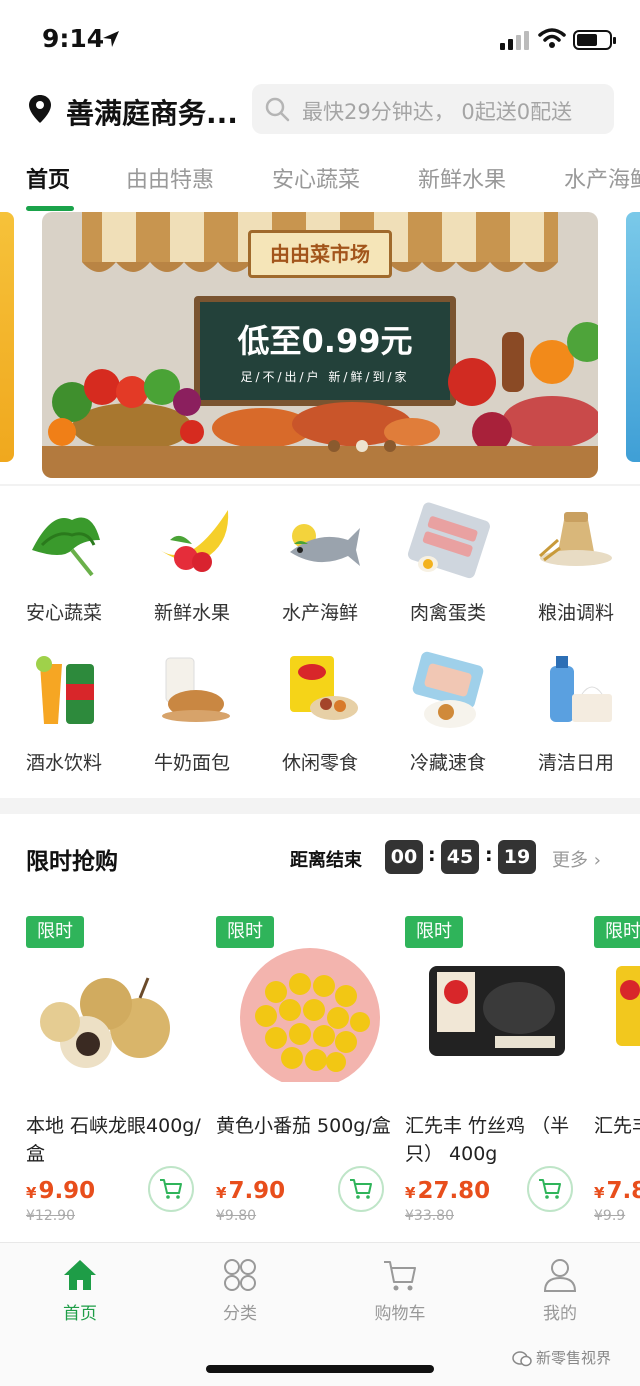  What do you see at coordinates (320, 1314) in the screenshot?
I see `bottom-navigation: 首页 分类 购物车 我的 新零售视界` at bounding box center [320, 1314].